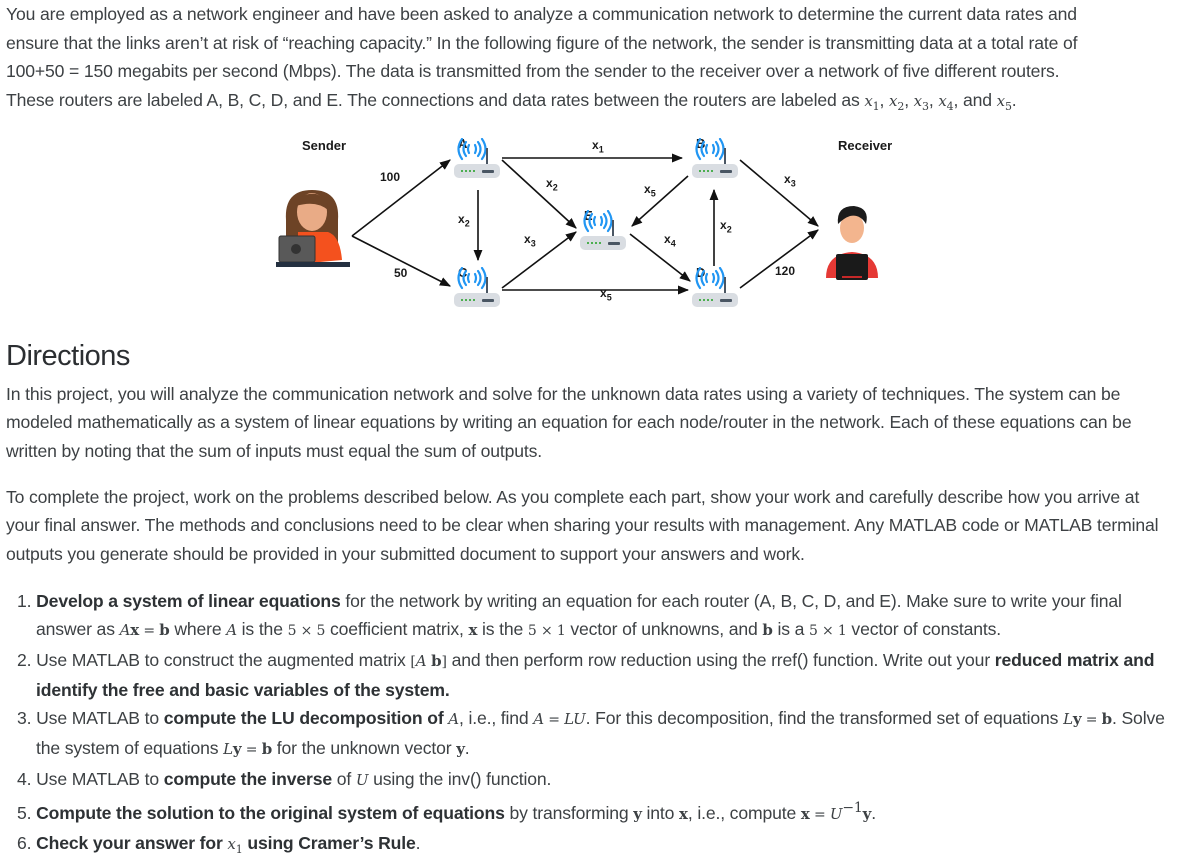  Describe the element at coordinates (785, 271) in the screenshot. I see `edge-label-d-receiver: 120` at that location.